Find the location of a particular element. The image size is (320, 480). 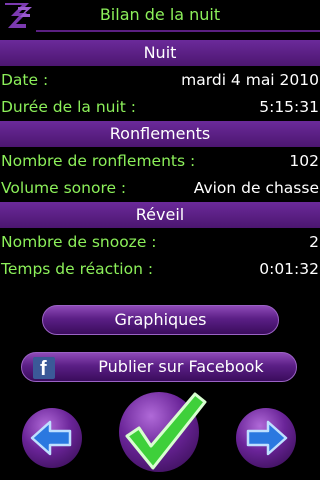

nombre-ronflements-value: 102 is located at coordinates (304, 161).